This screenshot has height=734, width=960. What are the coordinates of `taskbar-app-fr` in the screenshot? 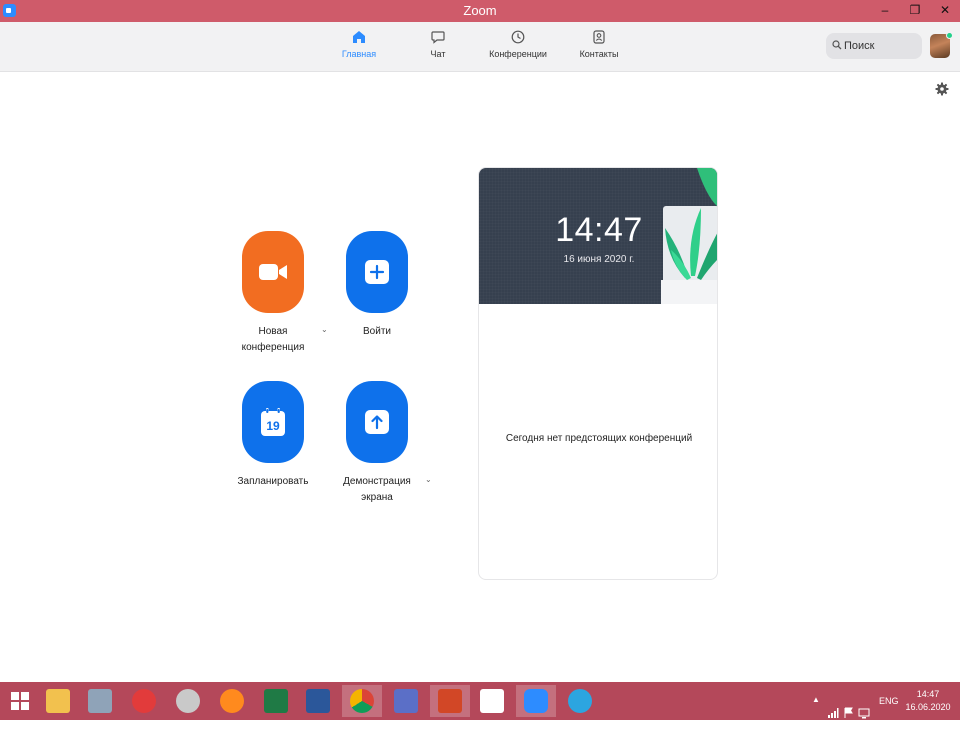 It's located at (144, 701).